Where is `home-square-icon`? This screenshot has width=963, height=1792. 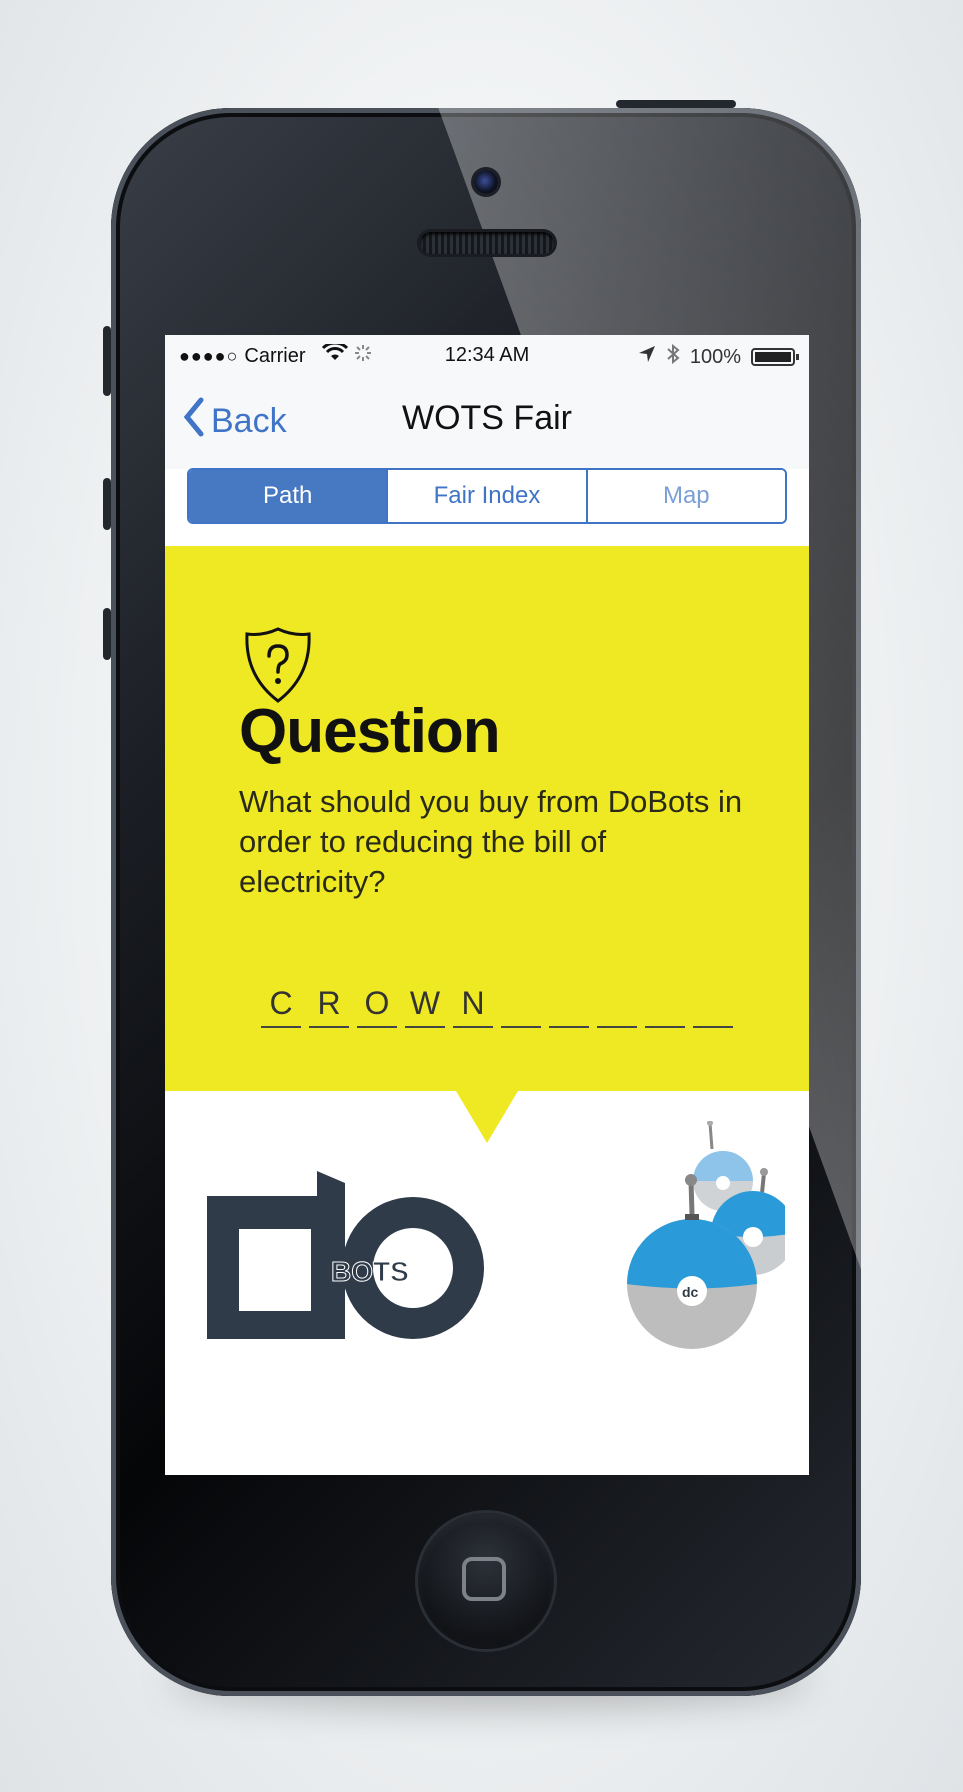
home-square-icon is located at coordinates (484, 1579).